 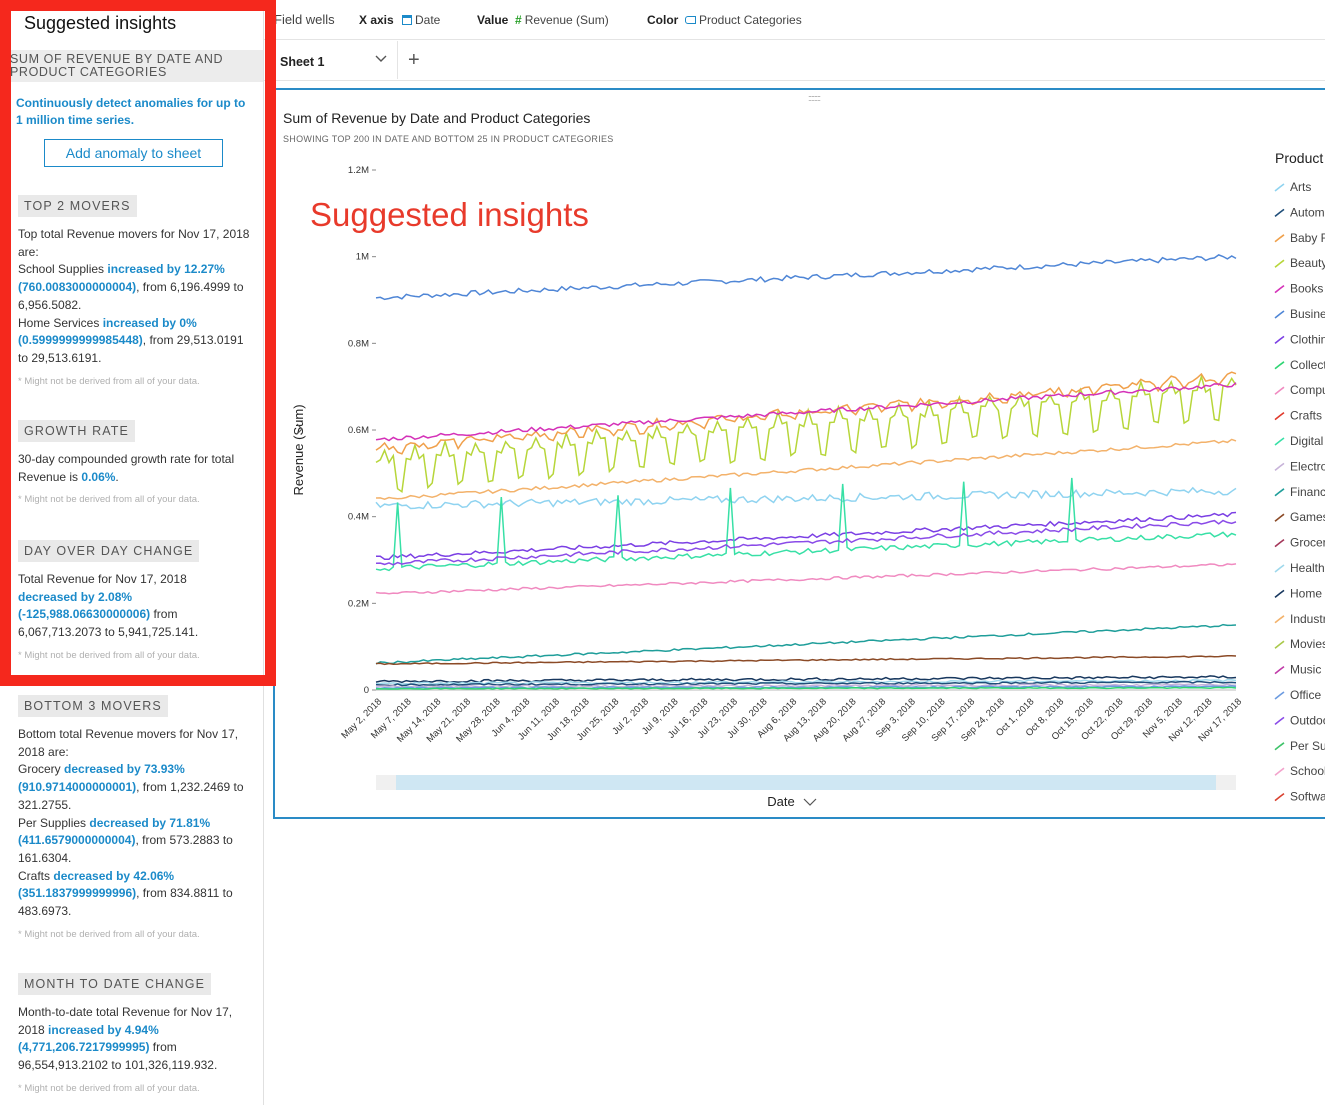 I want to click on series-line-busine, so click(x=806, y=277).